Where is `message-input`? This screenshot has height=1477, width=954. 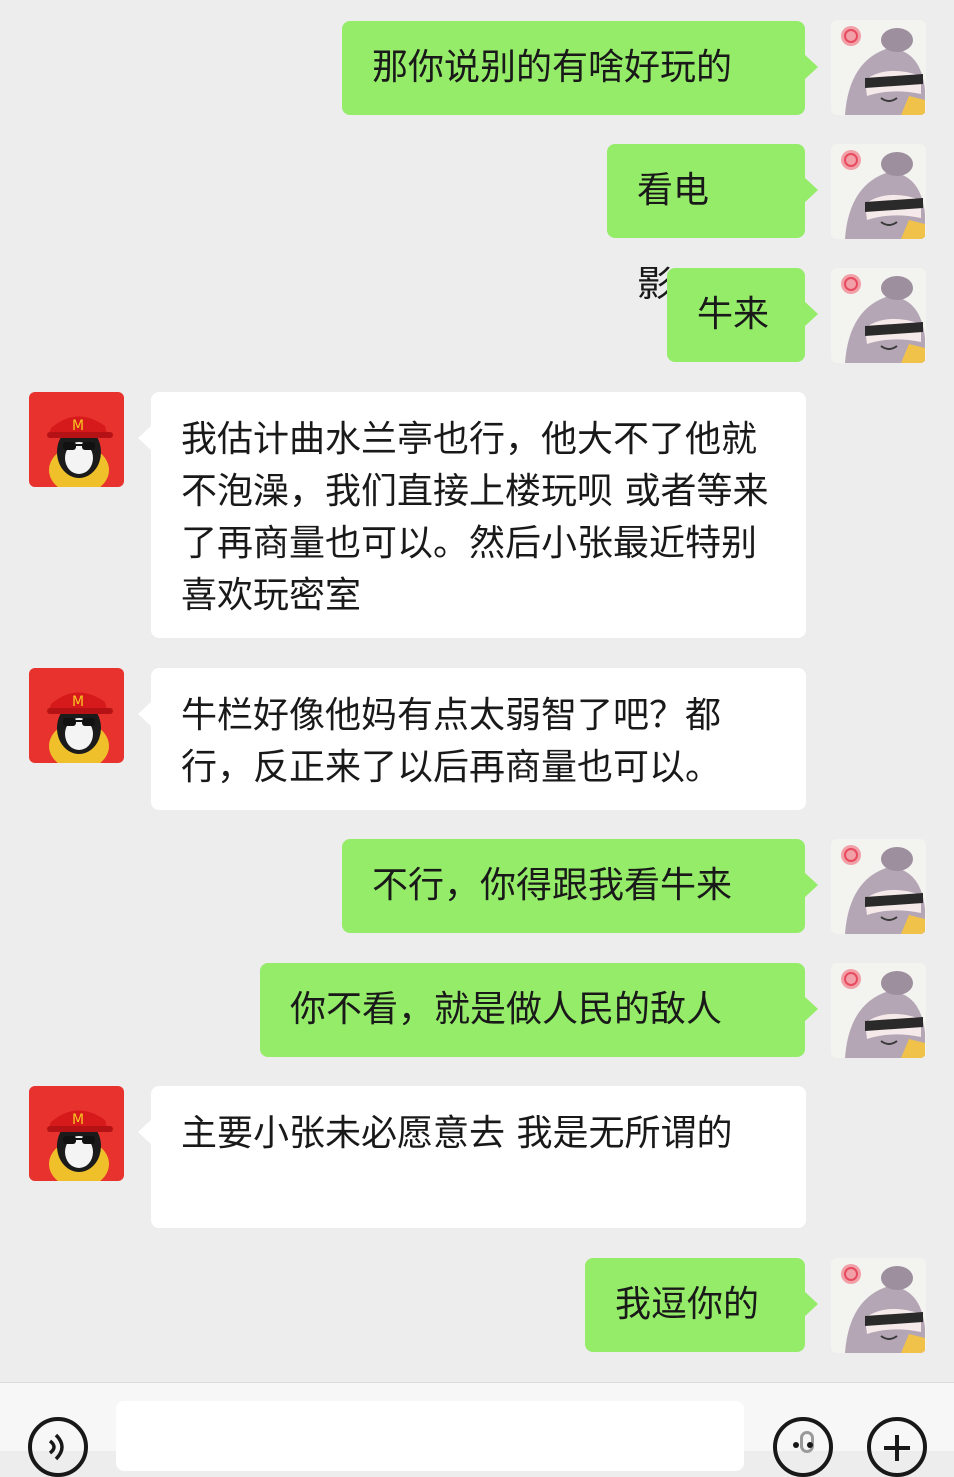
message-input is located at coordinates (465, 1436).